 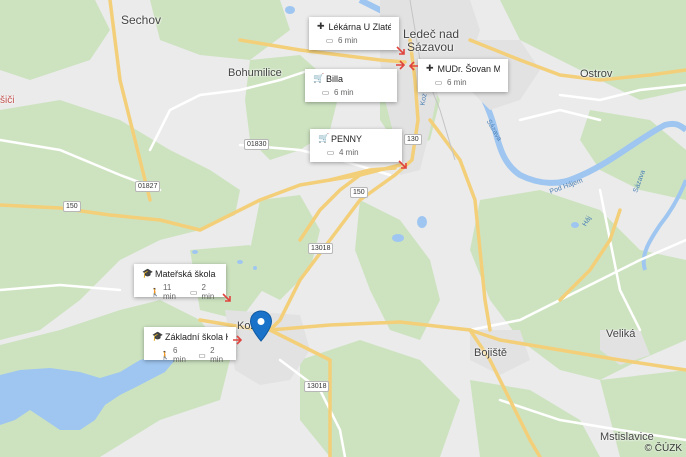 I want to click on road-shield-13018-north: 13018, so click(x=321, y=248).